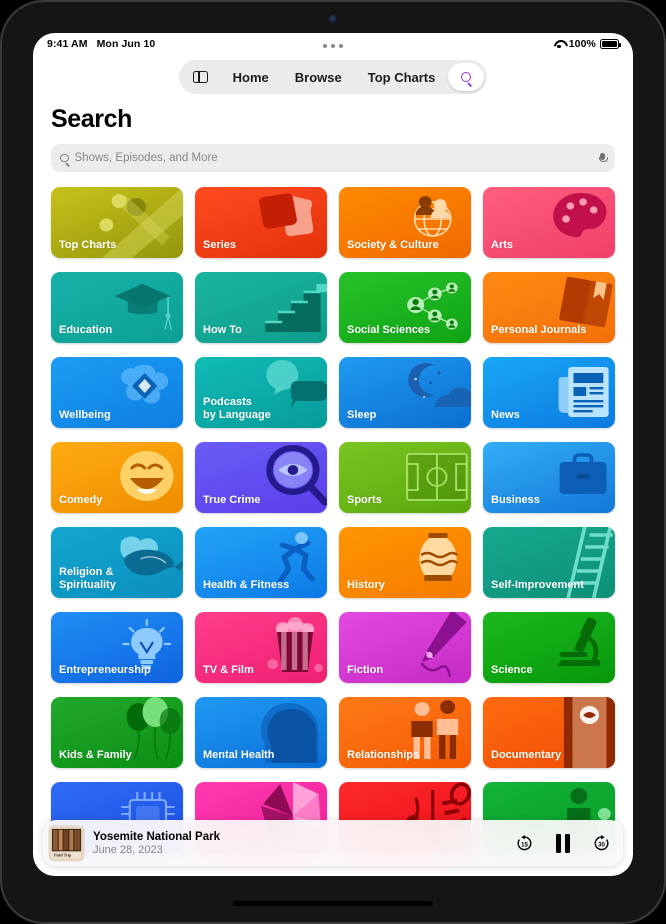 This screenshot has width=666, height=924. I want to click on sidebar-toggle-icon, so click(201, 77).